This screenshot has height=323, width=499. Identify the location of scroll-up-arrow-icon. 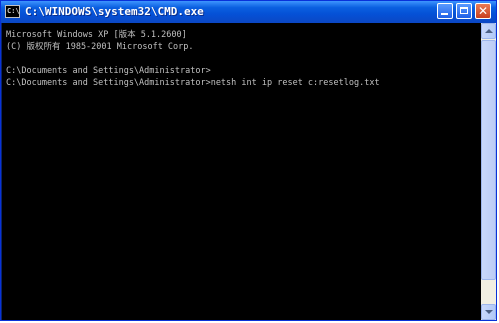
(489, 31).